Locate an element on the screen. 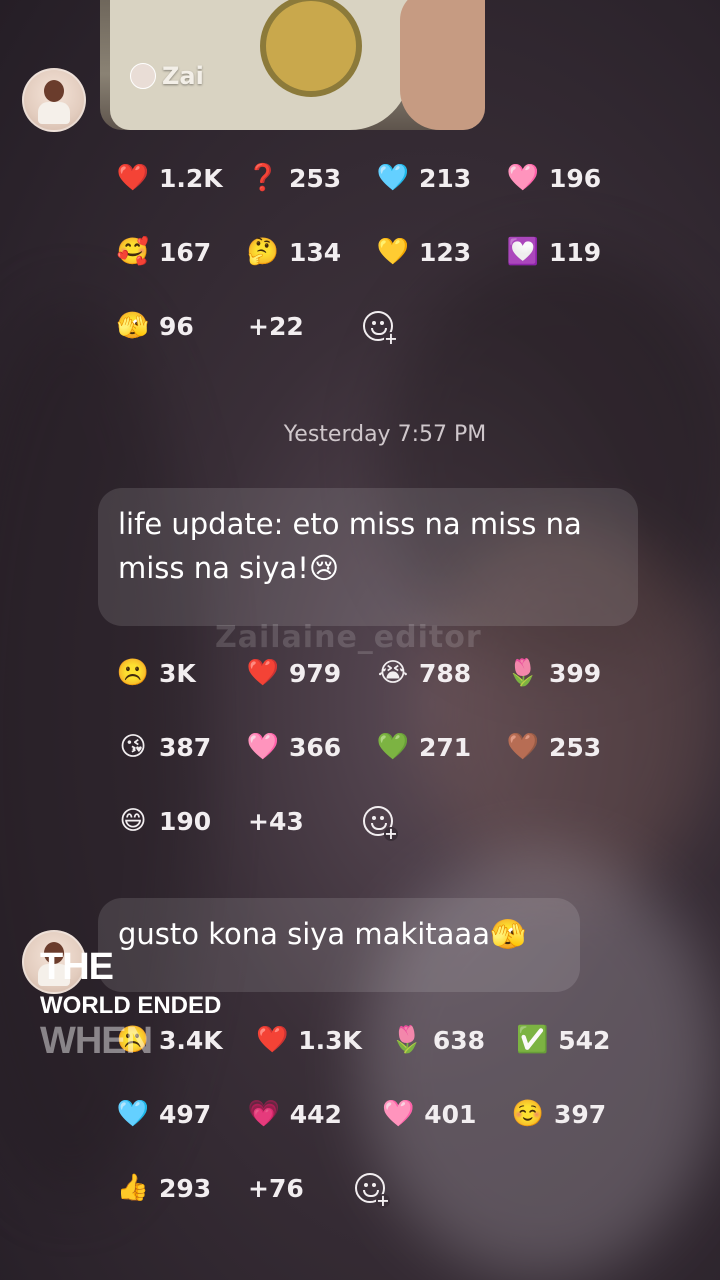 This screenshot has width=720, height=1280. reaction-row: ☹️ 3K ❤️ 979 😭 788 🌷 399 is located at coordinates (377, 673).